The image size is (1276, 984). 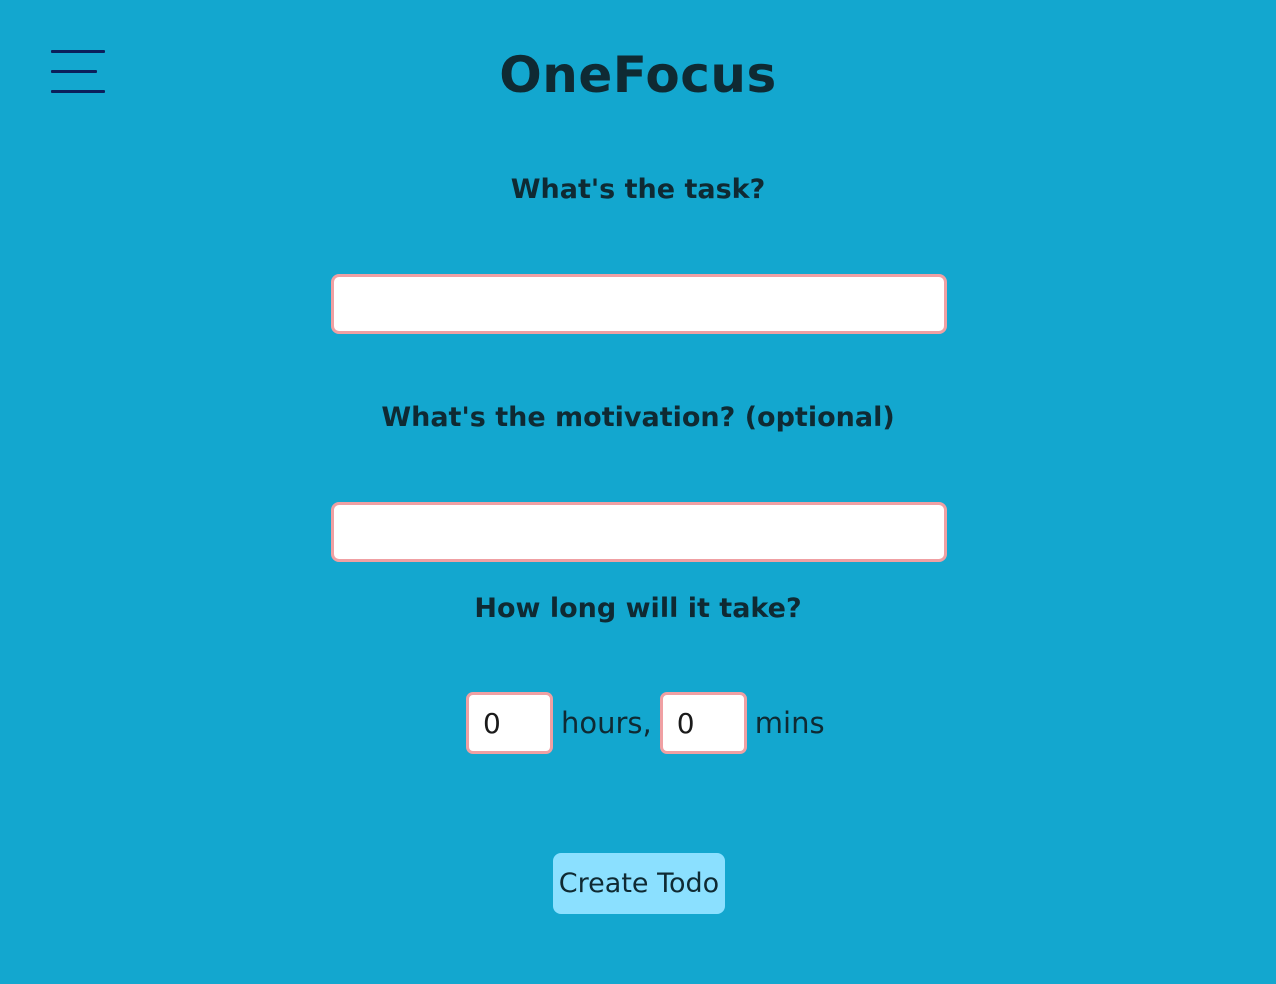 I want to click on motivation-label: What's the motivation? (optional), so click(x=638, y=417).